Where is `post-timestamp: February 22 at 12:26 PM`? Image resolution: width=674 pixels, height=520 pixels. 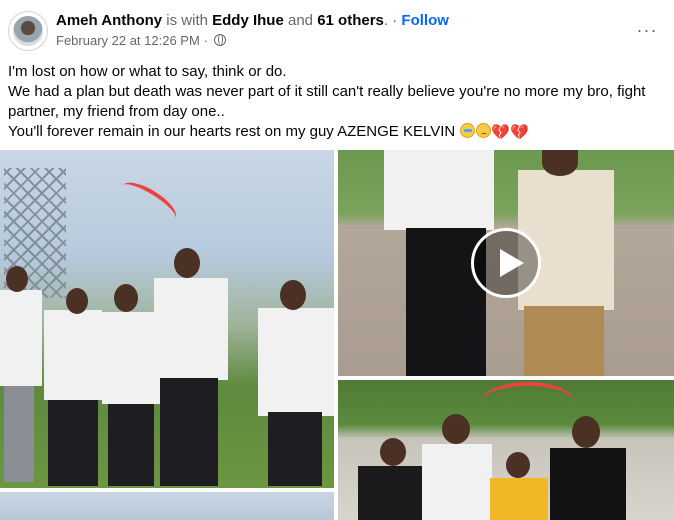 post-timestamp: February 22 at 12:26 PM is located at coordinates (128, 40).